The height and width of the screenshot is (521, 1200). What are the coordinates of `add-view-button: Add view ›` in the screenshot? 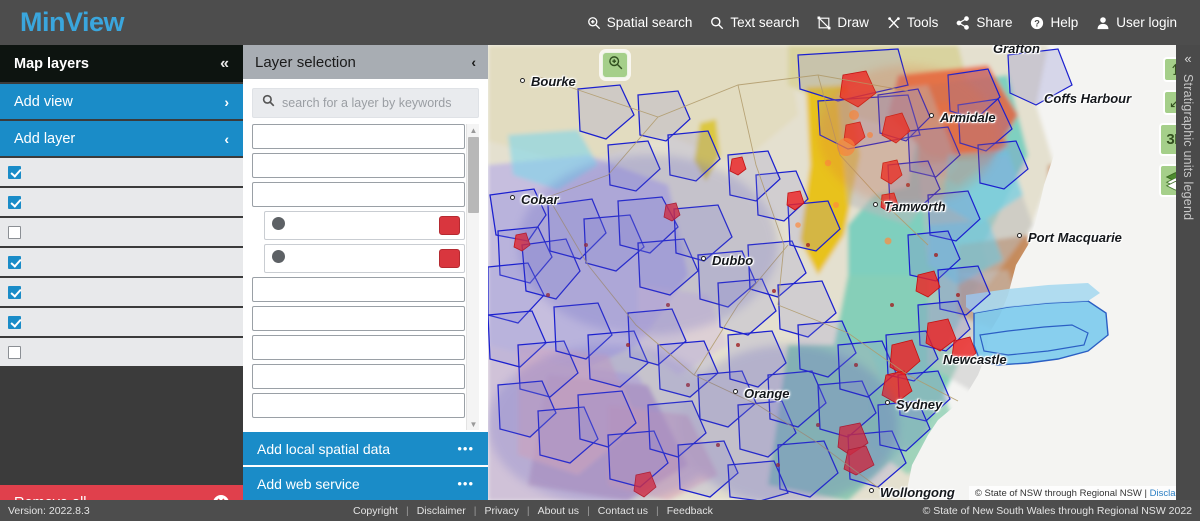 It's located at (121, 101).